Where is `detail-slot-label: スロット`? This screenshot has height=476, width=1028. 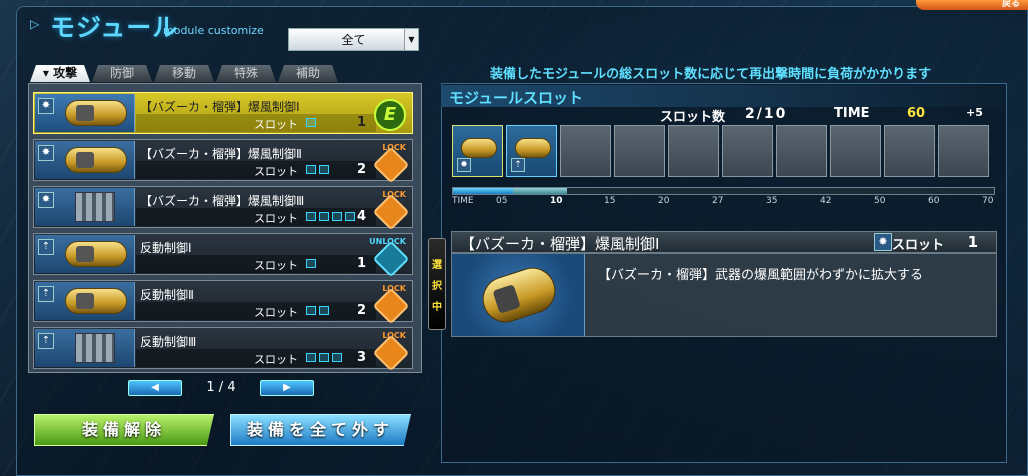
detail-slot-label: スロット is located at coordinates (917, 245).